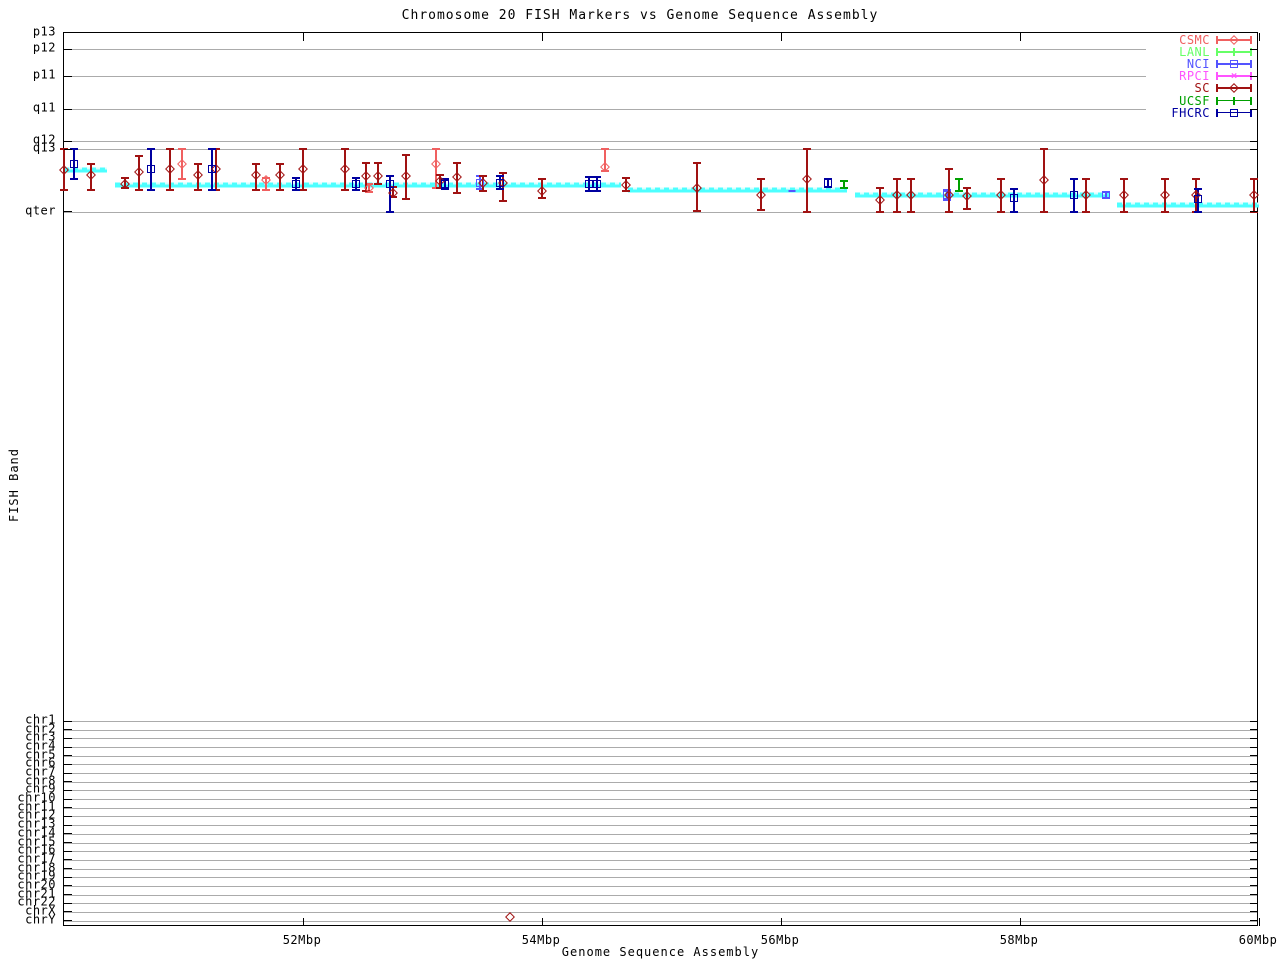  I want to click on y-band-tick-label: p13, so click(44, 31).